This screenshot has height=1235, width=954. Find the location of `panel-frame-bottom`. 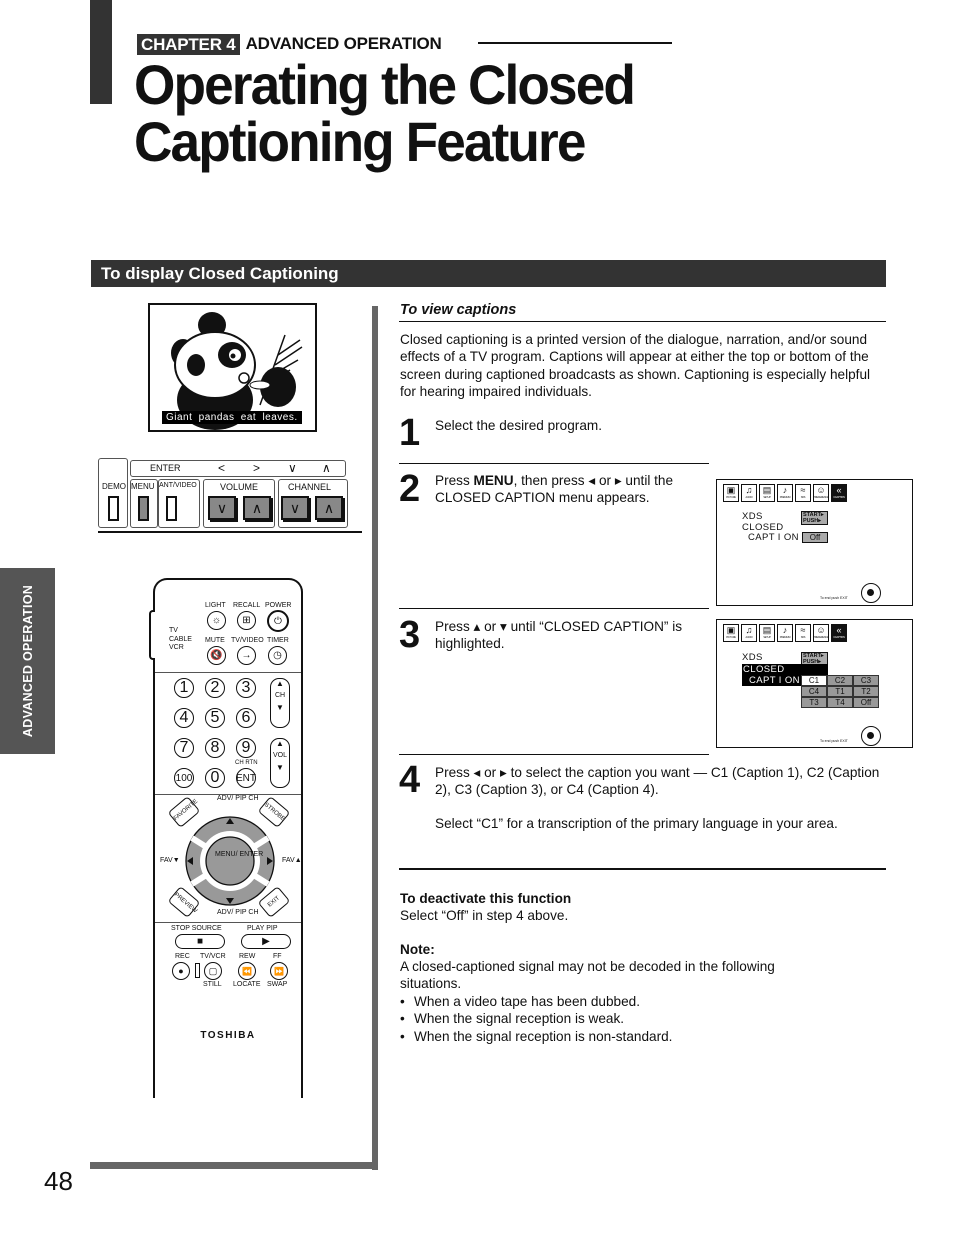

panel-frame-bottom is located at coordinates (234, 1165).